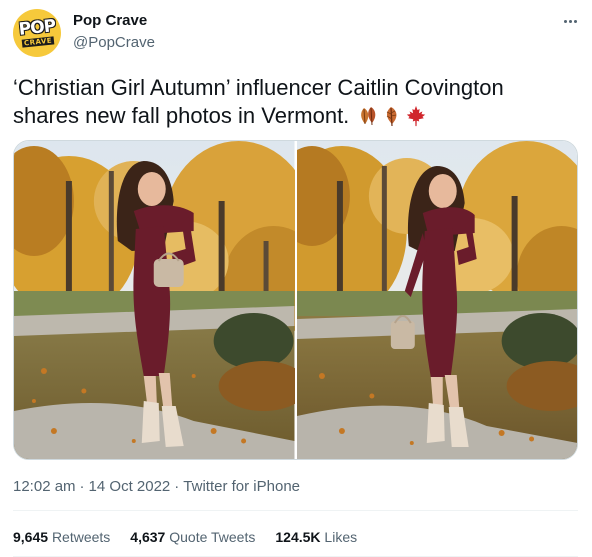 Image resolution: width=592 pixels, height=557 pixels. Describe the element at coordinates (416, 116) in the screenshot. I see `maple-leaf-icon` at that location.